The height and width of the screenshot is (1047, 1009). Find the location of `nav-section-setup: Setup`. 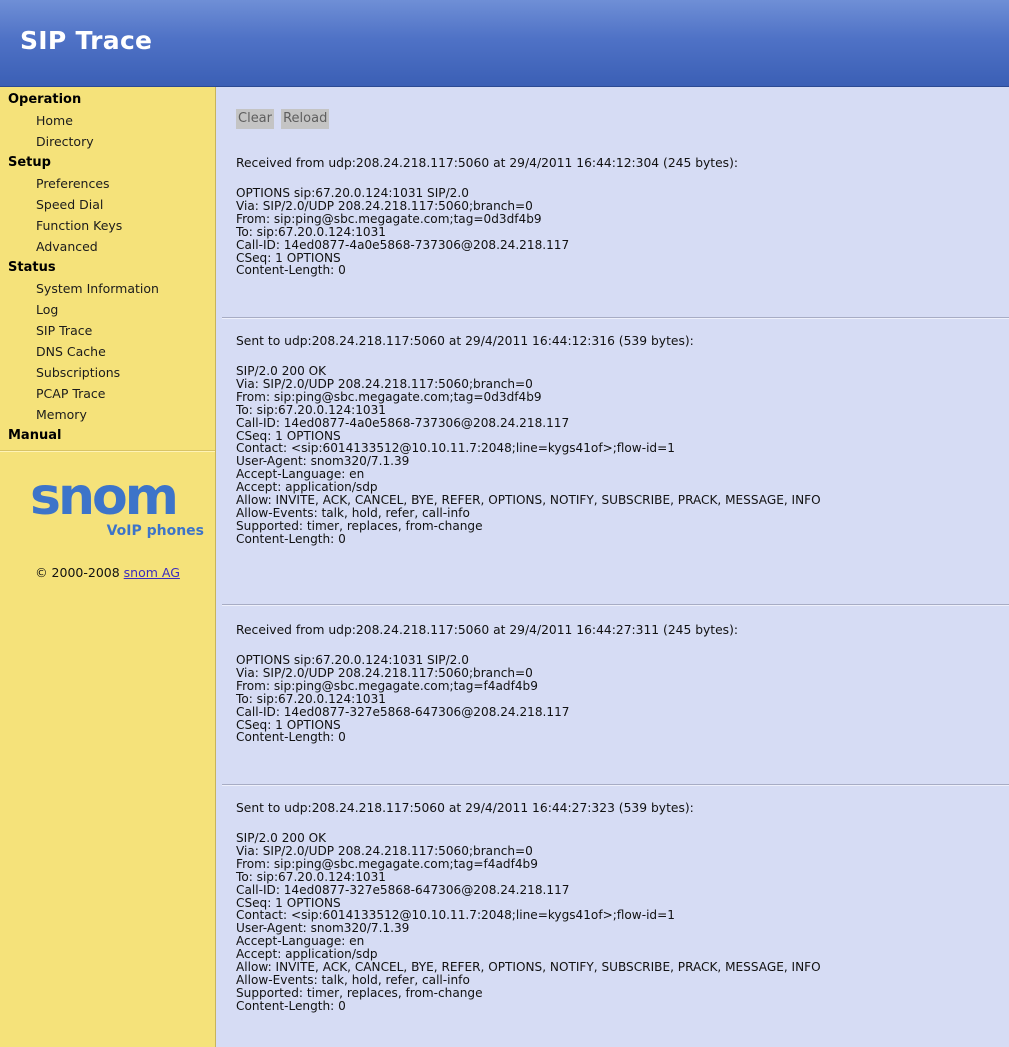

nav-section-setup: Setup is located at coordinates (107, 162).